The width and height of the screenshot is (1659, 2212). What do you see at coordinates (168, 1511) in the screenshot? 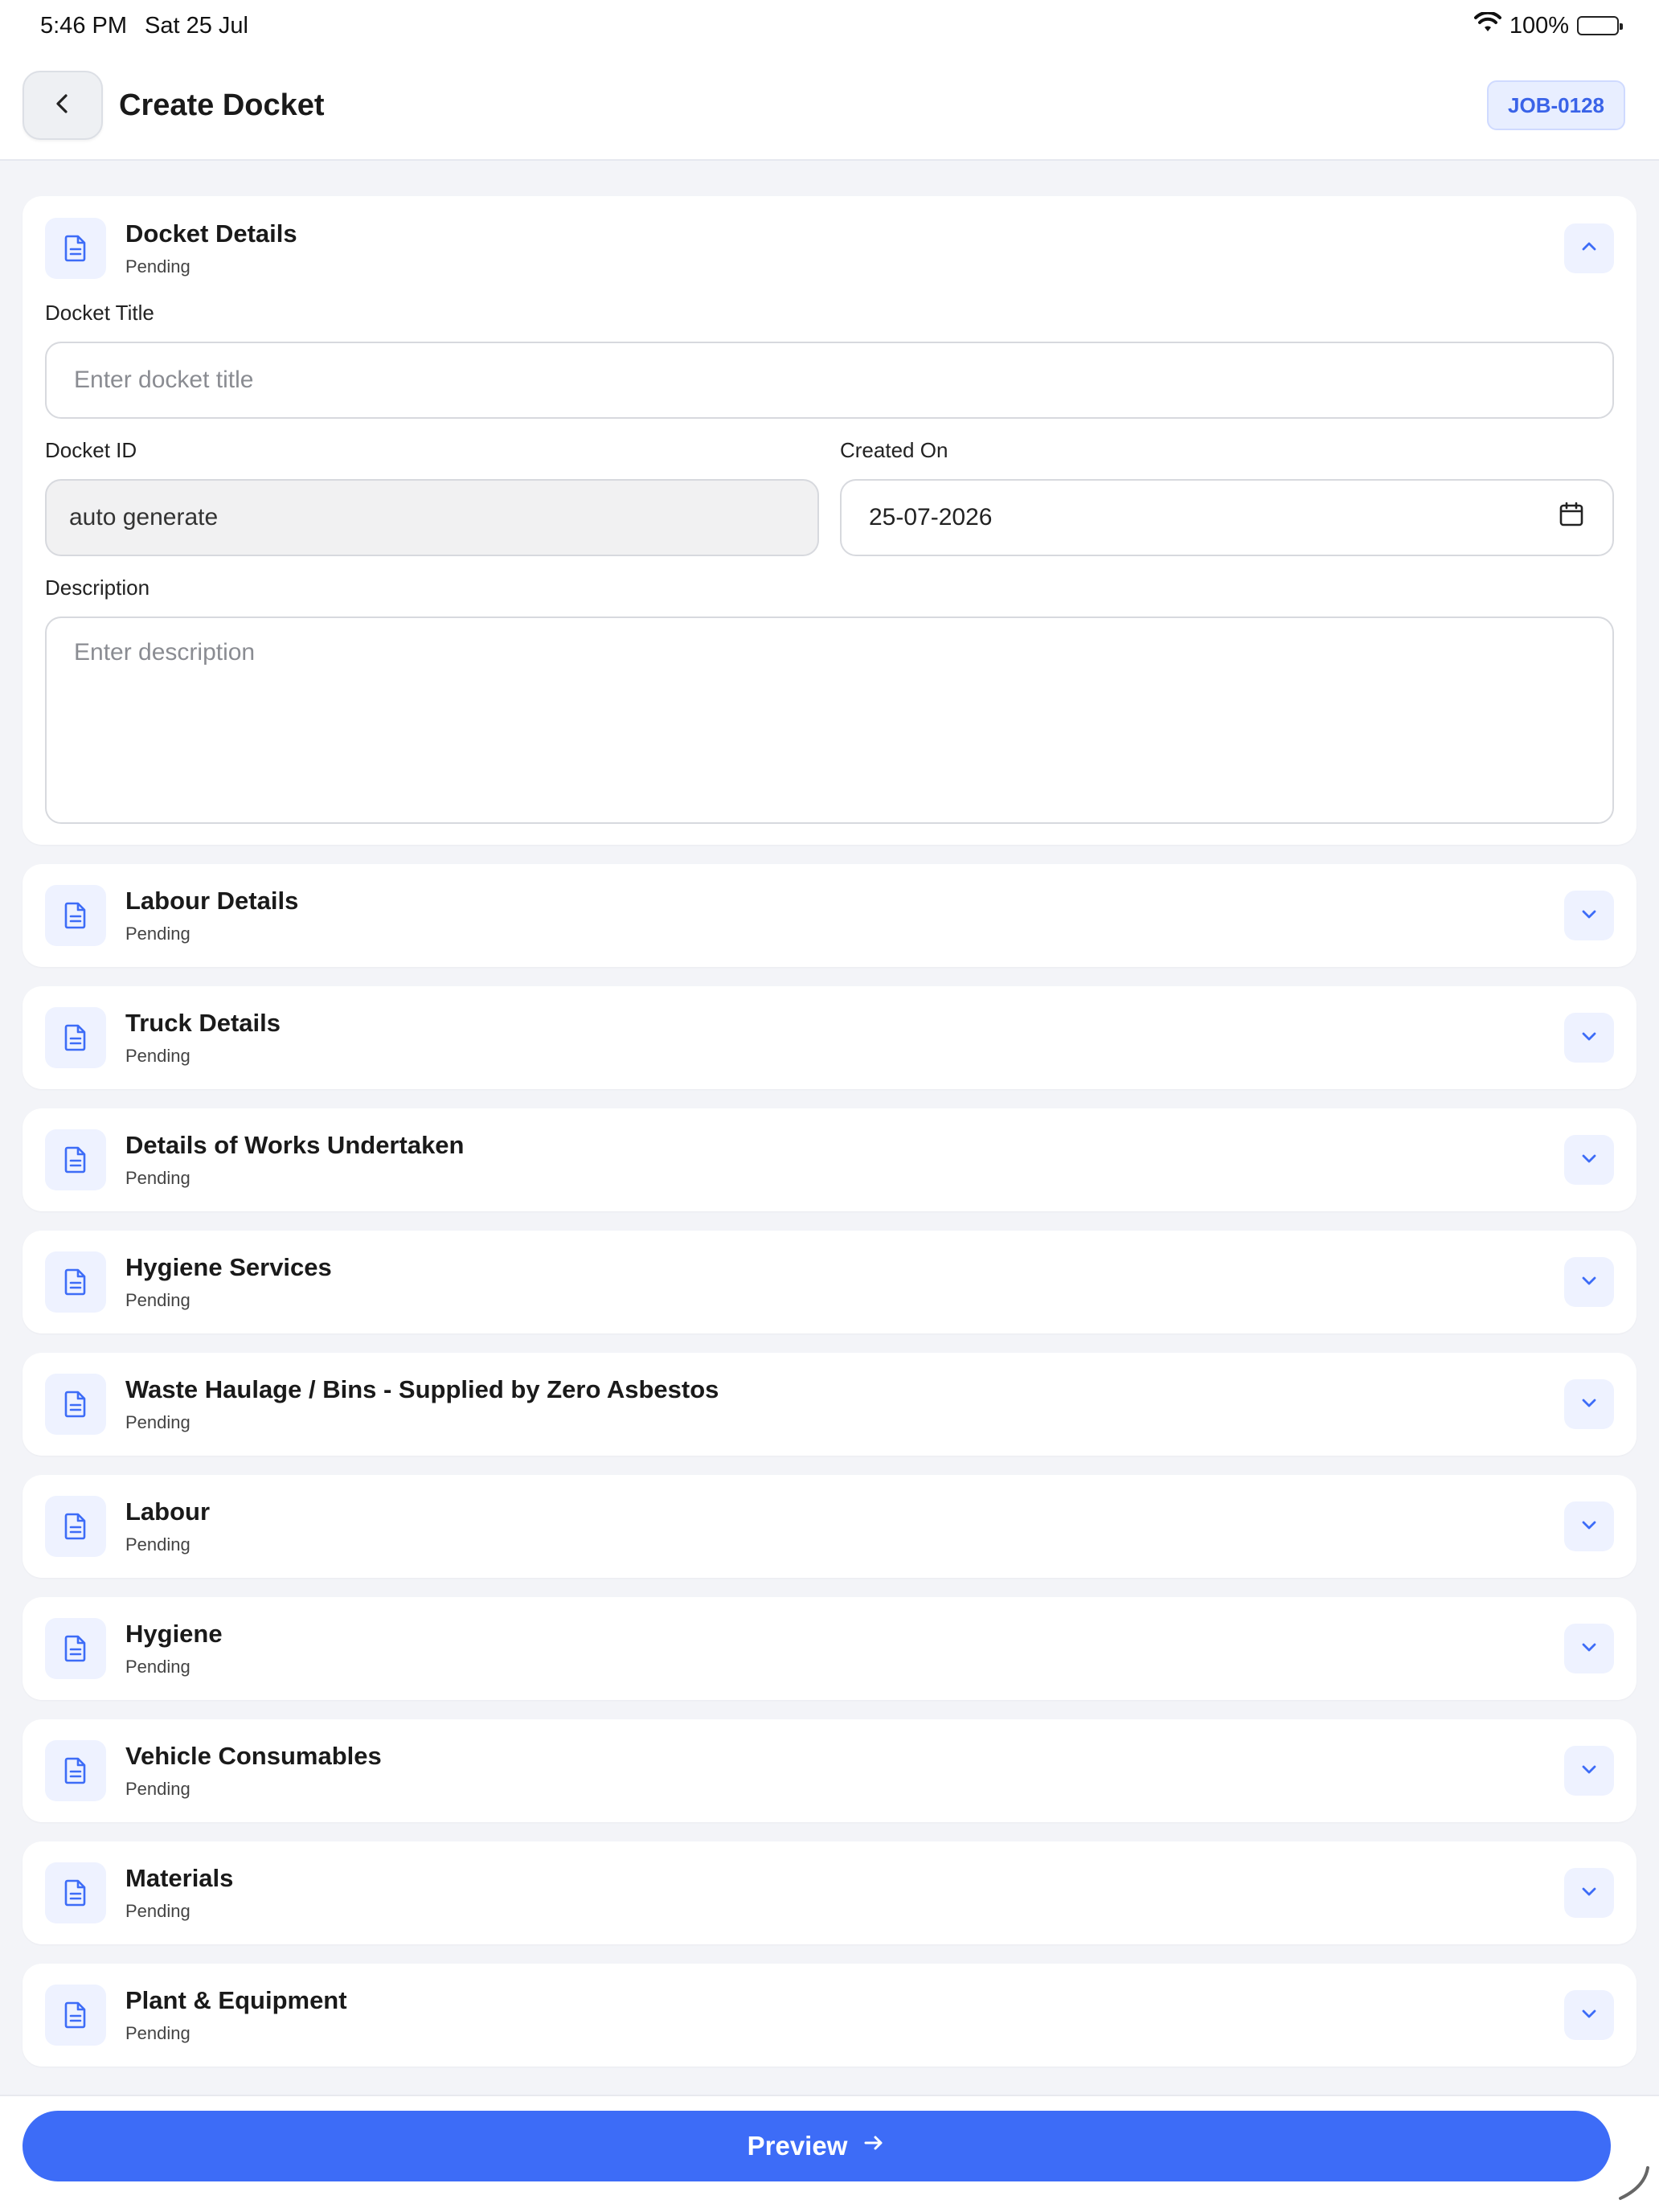
I see `section-title: Labour` at bounding box center [168, 1511].